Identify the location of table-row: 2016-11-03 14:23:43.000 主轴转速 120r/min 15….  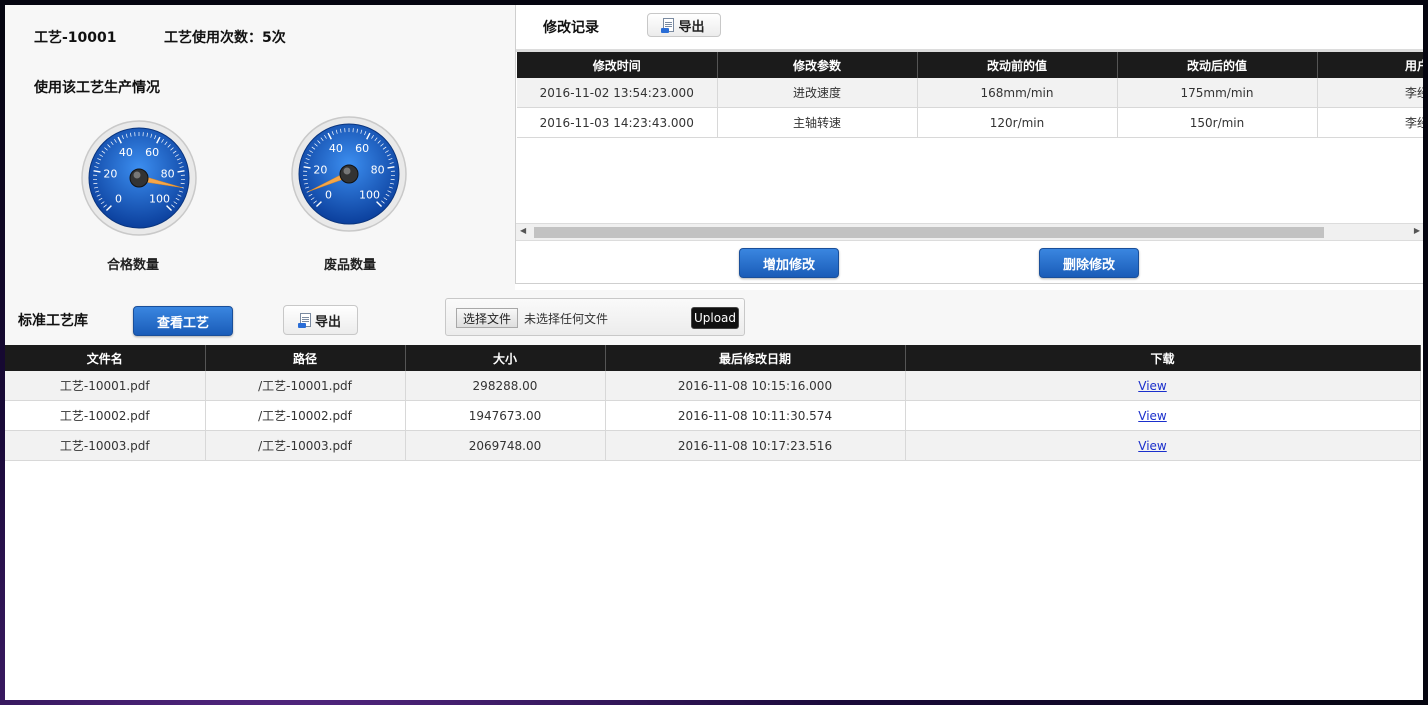
(970, 122).